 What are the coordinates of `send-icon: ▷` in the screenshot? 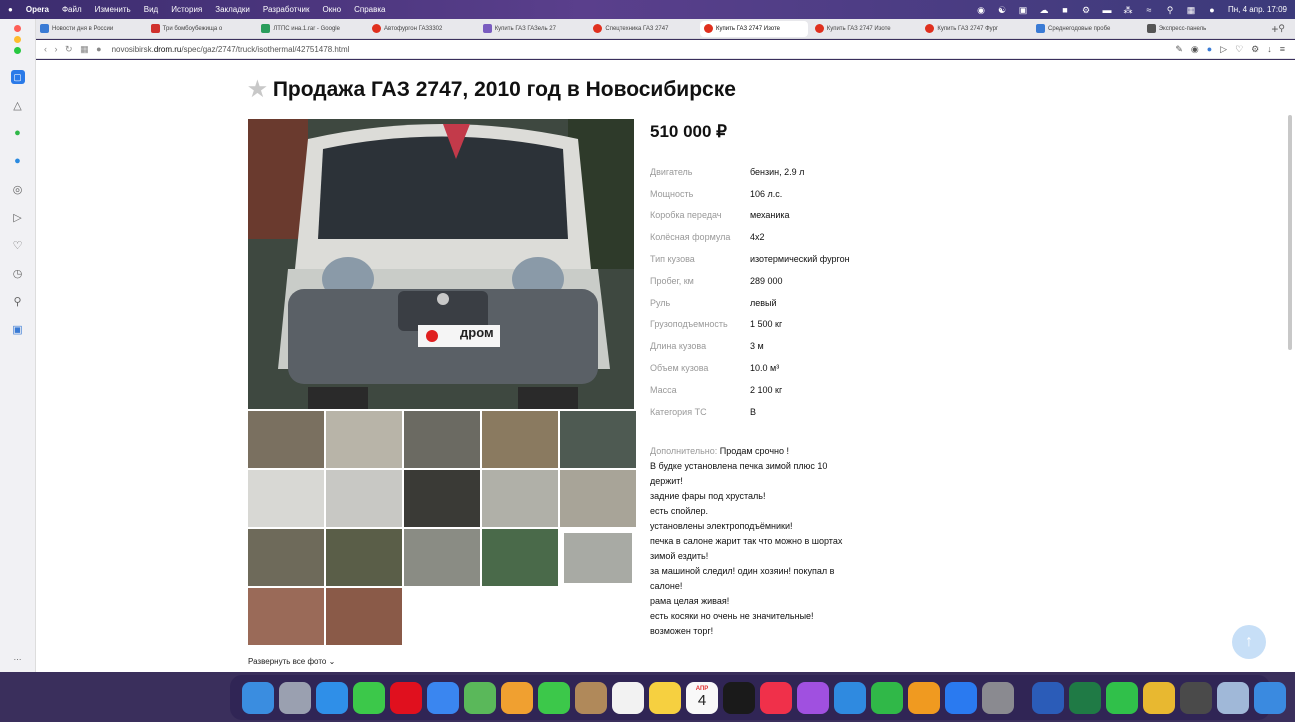 It's located at (1223, 49).